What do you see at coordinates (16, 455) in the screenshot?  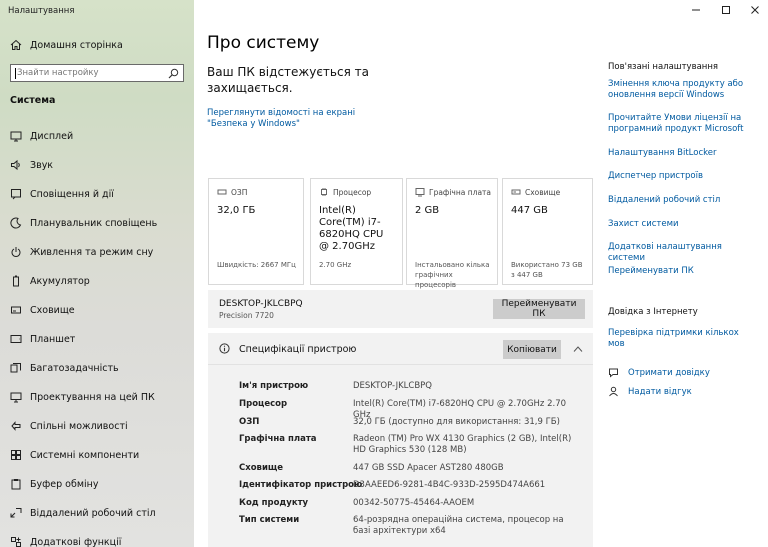 I see `system-components-icon` at bounding box center [16, 455].